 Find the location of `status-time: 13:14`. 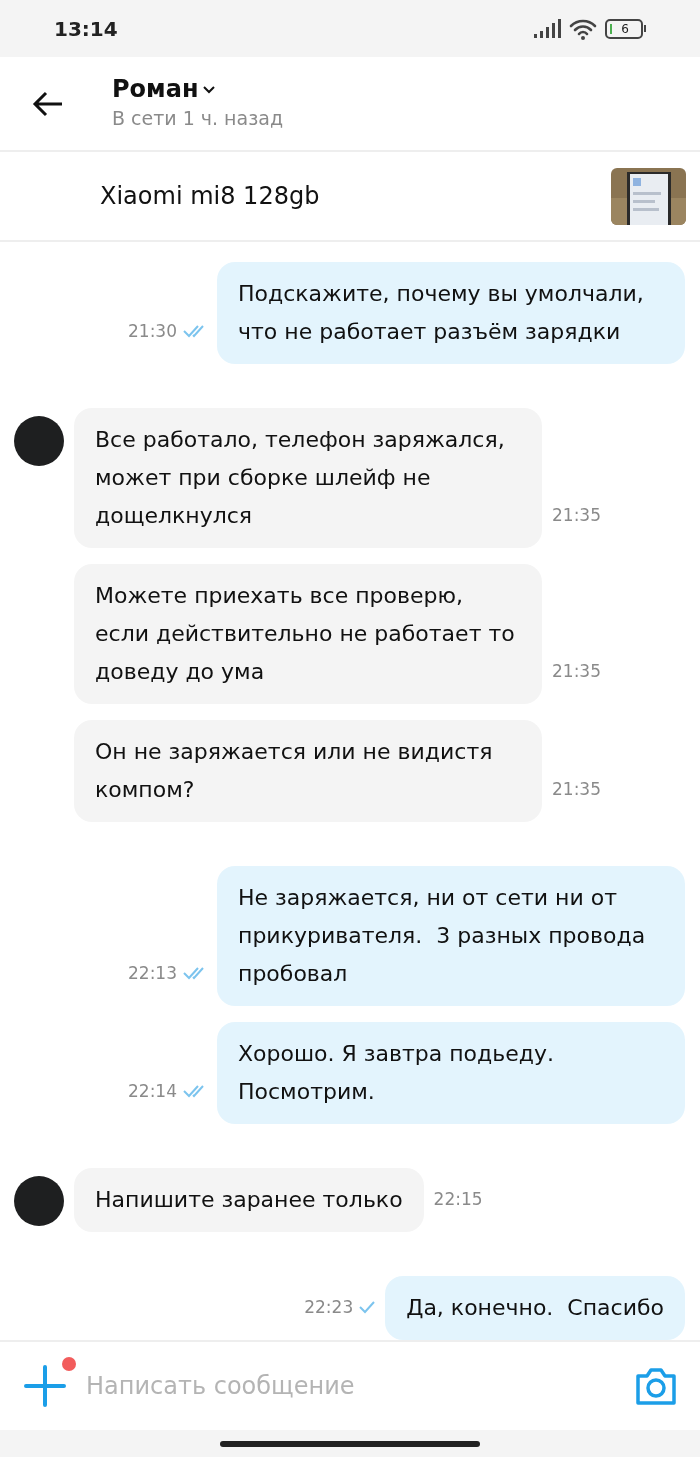

status-time: 13:14 is located at coordinates (86, 29).